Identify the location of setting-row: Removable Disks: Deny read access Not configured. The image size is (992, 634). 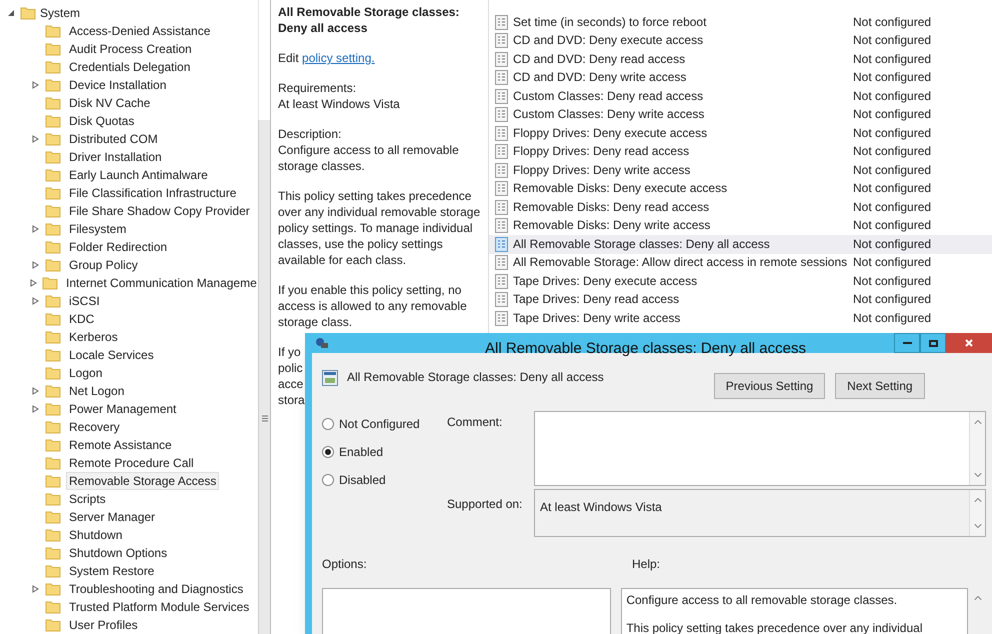
(740, 207).